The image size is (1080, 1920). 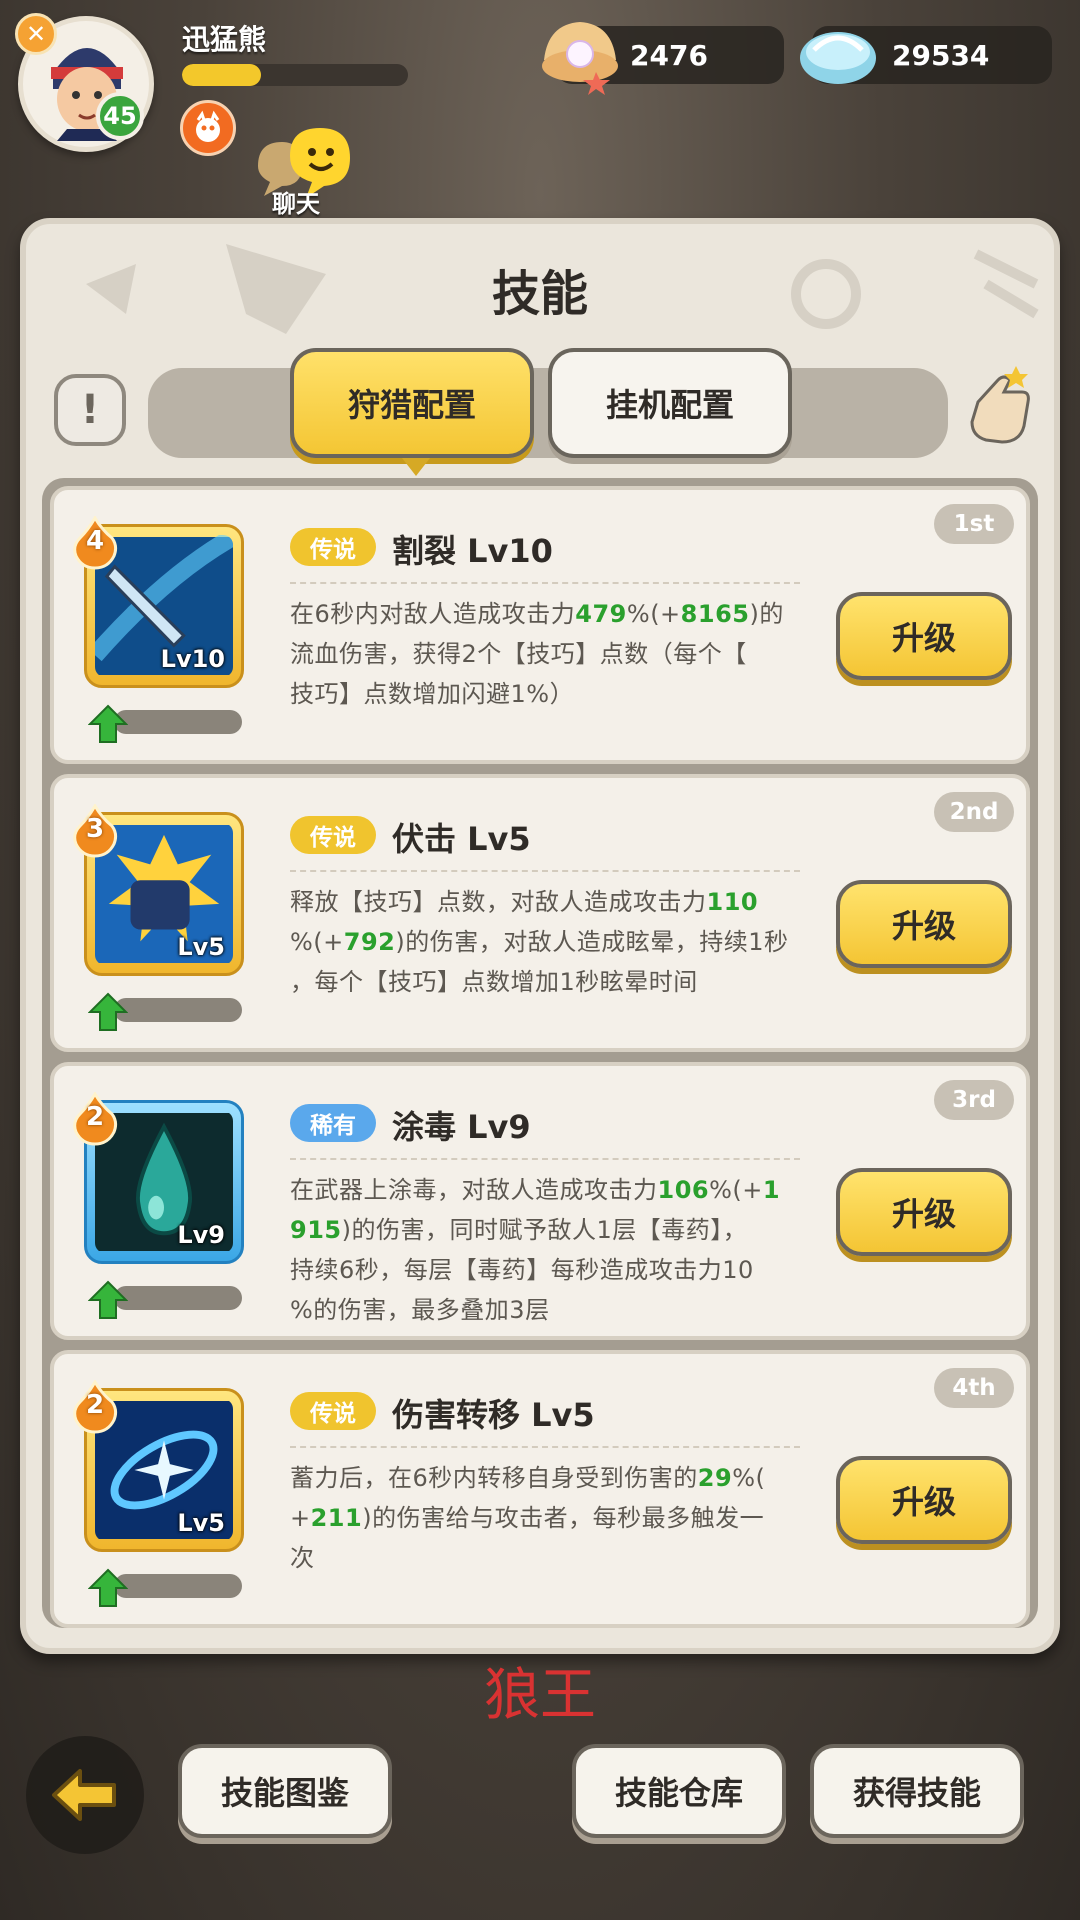 What do you see at coordinates (683, 1190) in the screenshot?
I see `skill-desc-value: 106` at bounding box center [683, 1190].